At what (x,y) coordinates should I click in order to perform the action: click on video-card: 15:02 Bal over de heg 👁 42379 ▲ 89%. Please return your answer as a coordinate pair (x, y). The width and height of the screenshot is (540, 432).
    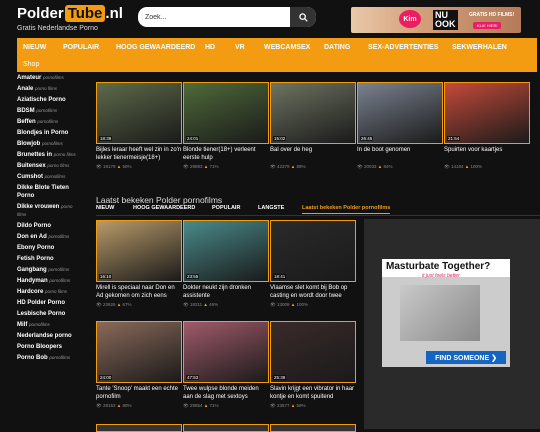
    Looking at the image, I should click on (313, 126).